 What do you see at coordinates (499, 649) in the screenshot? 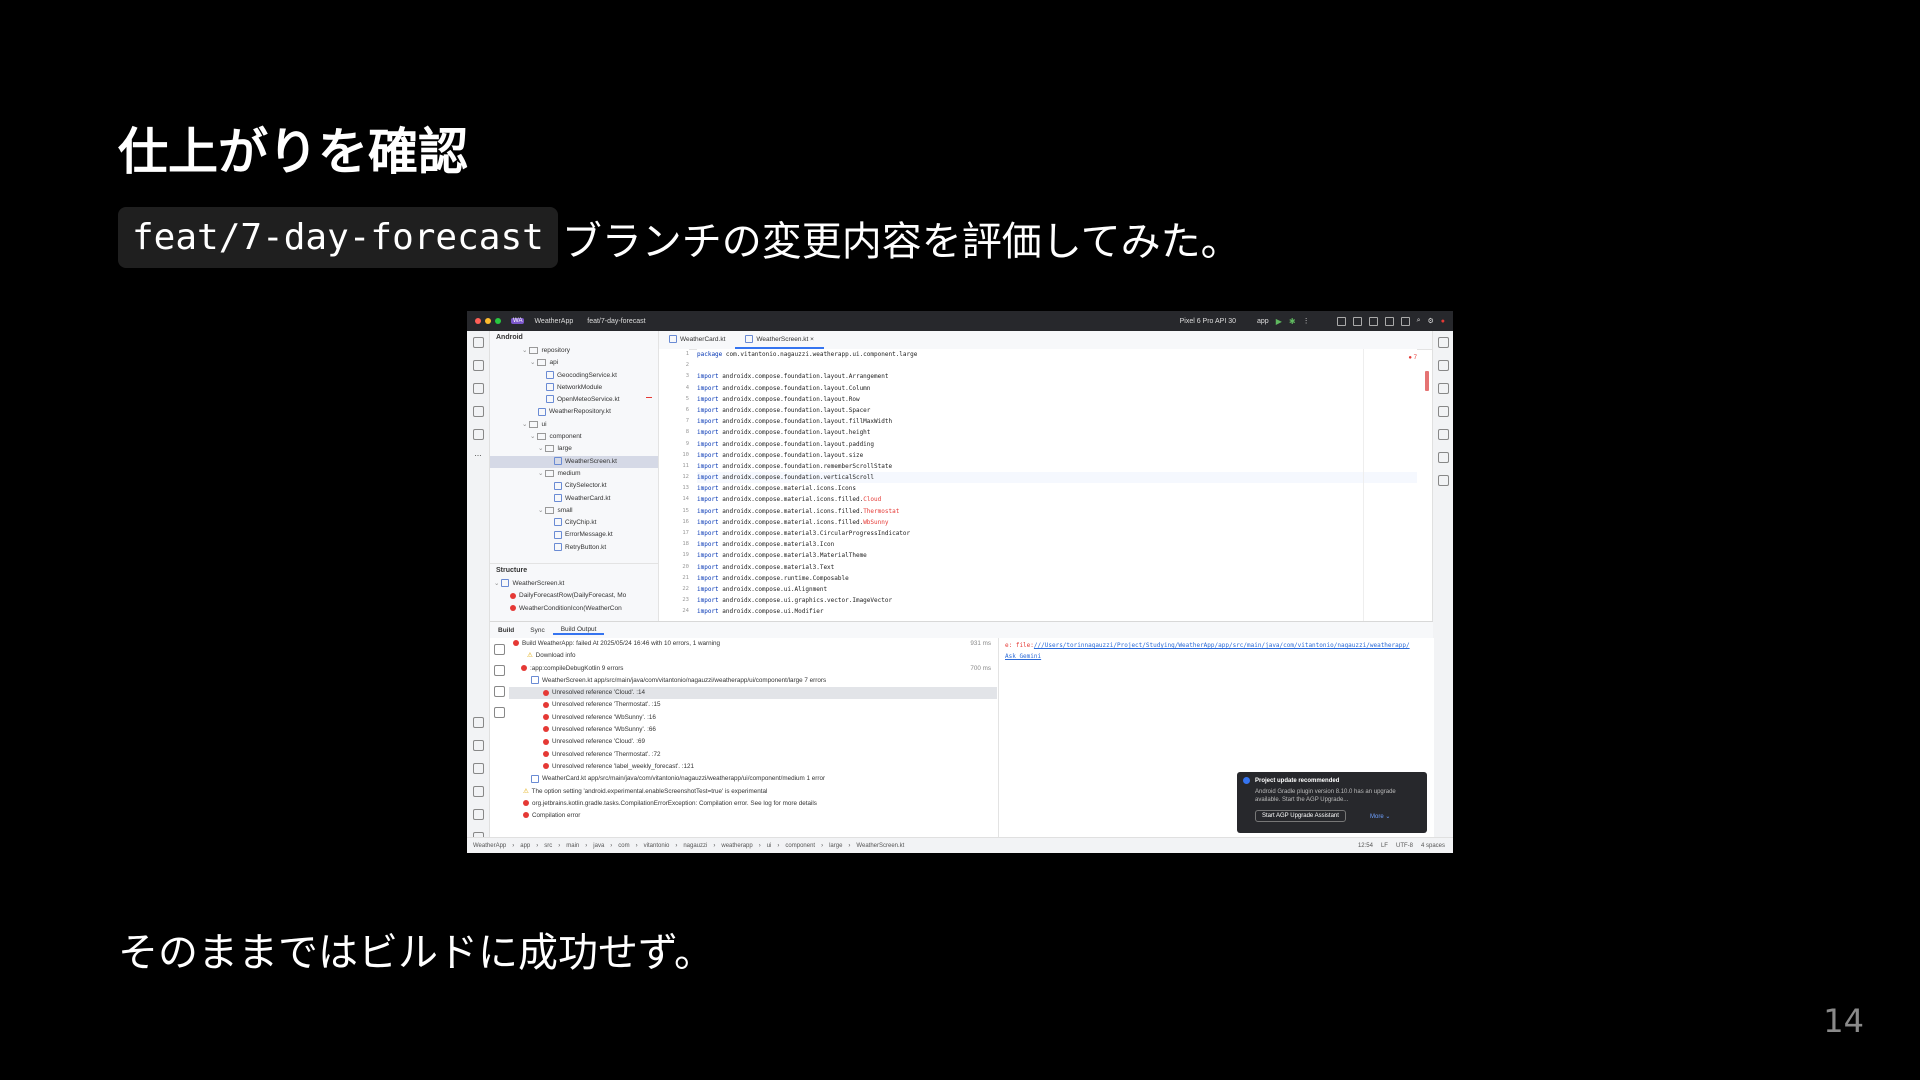
I see `rerun-icon` at bounding box center [499, 649].